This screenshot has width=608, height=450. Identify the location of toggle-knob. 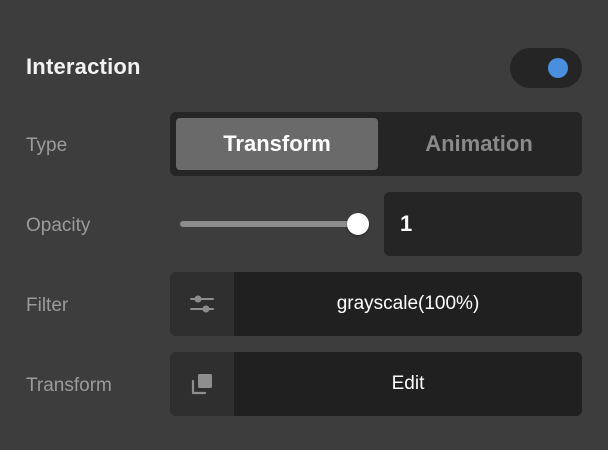
(558, 68).